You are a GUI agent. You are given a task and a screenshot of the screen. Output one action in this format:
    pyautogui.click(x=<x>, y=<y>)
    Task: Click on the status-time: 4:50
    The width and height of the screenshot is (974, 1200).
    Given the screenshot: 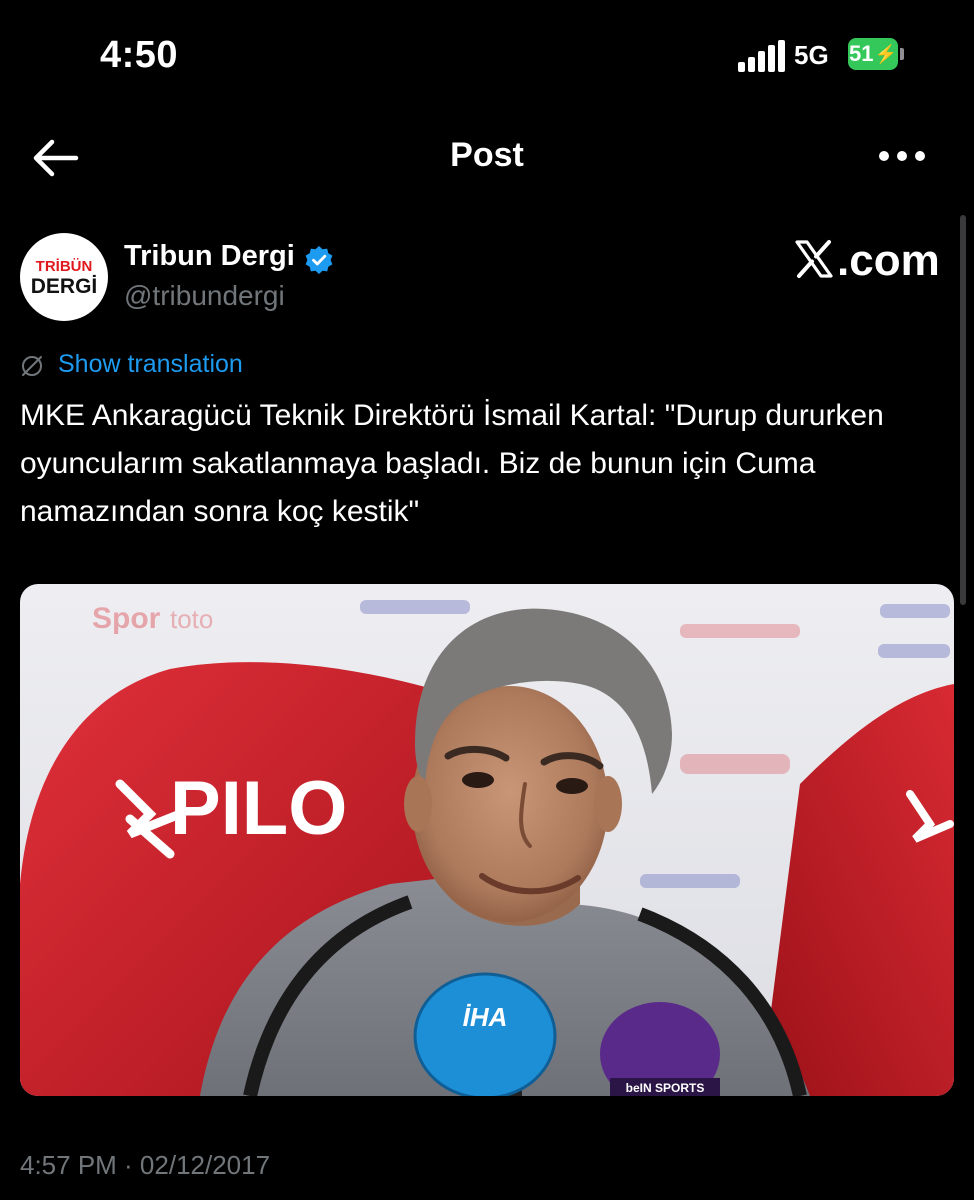 What is the action you would take?
    pyautogui.click(x=139, y=55)
    